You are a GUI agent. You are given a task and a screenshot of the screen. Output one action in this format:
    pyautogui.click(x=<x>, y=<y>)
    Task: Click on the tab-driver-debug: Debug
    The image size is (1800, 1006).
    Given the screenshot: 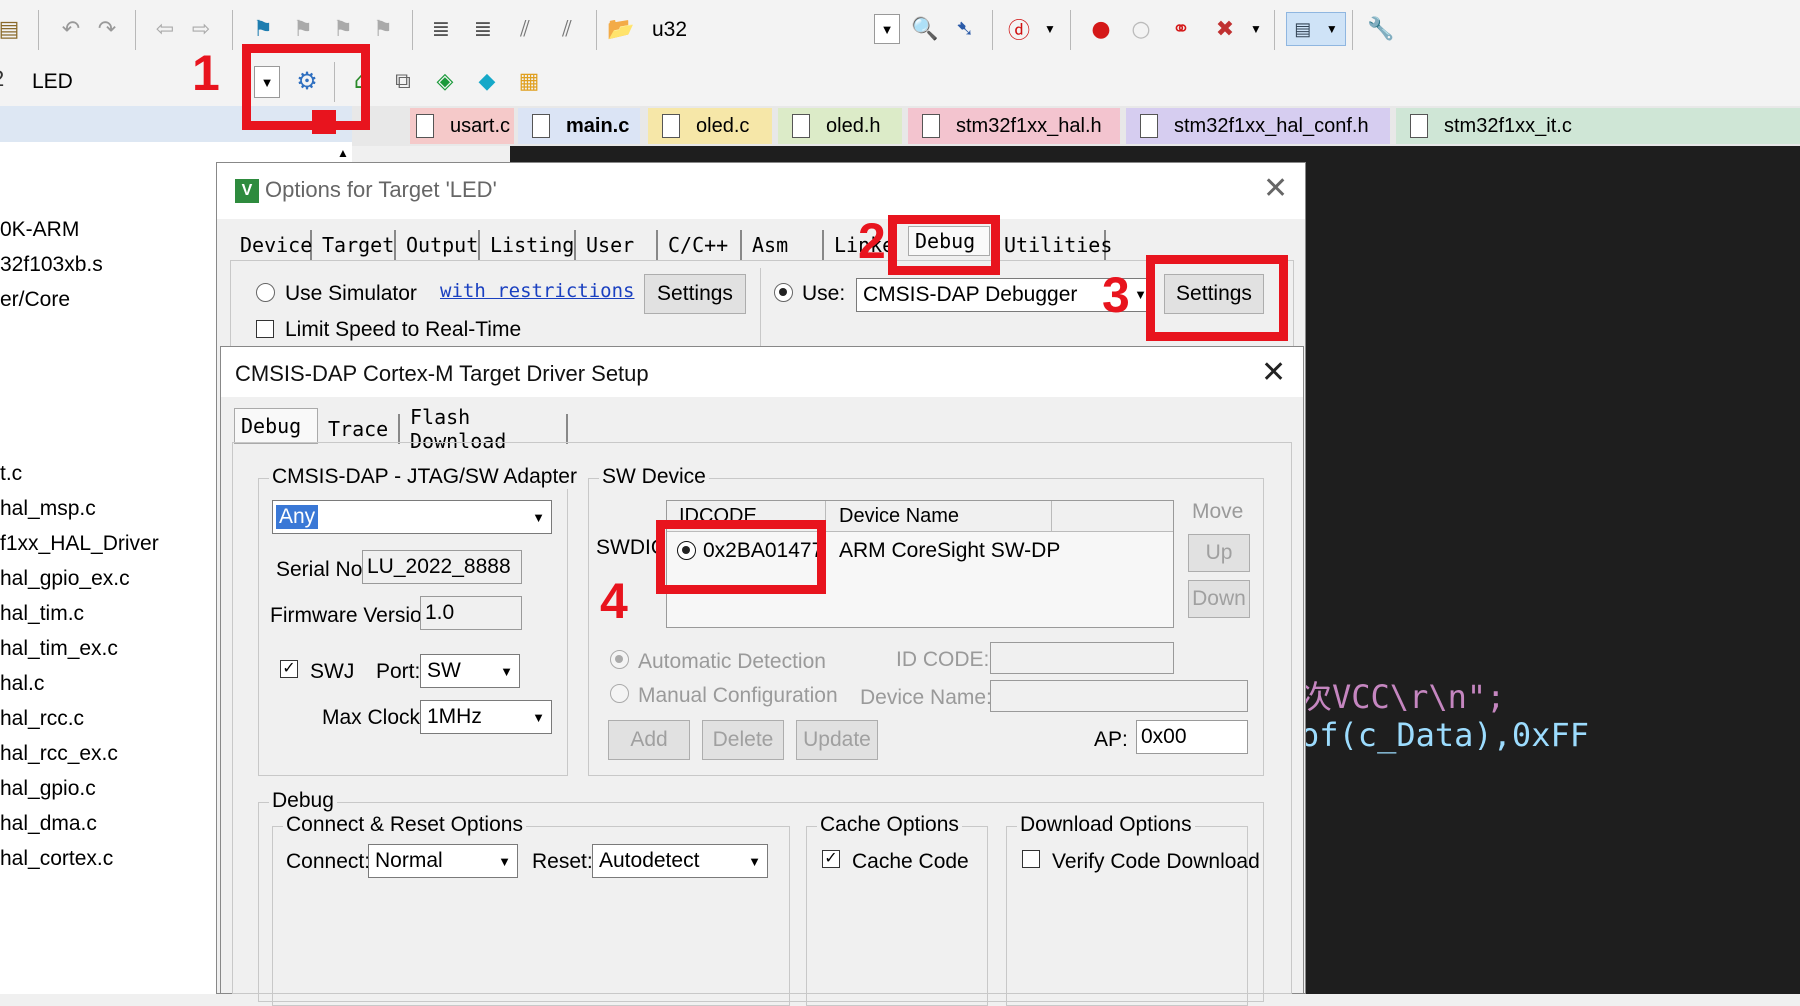 What is the action you would take?
    pyautogui.click(x=276, y=426)
    